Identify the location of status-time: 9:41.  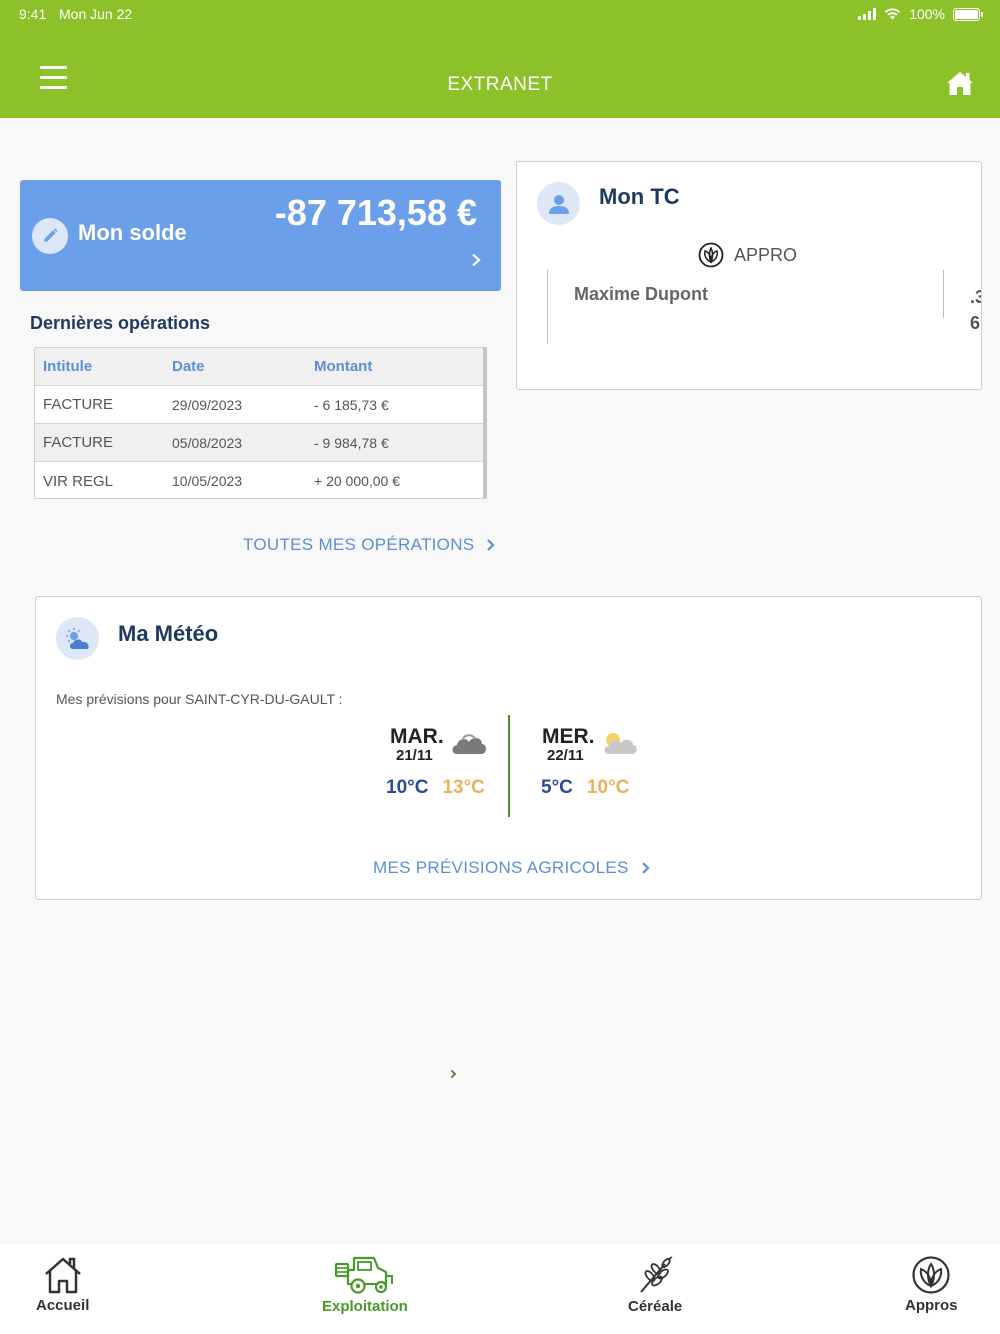
(33, 14).